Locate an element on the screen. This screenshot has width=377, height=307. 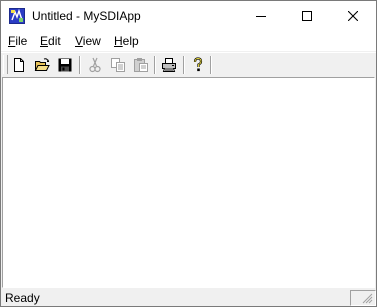
print-button is located at coordinates (169, 65).